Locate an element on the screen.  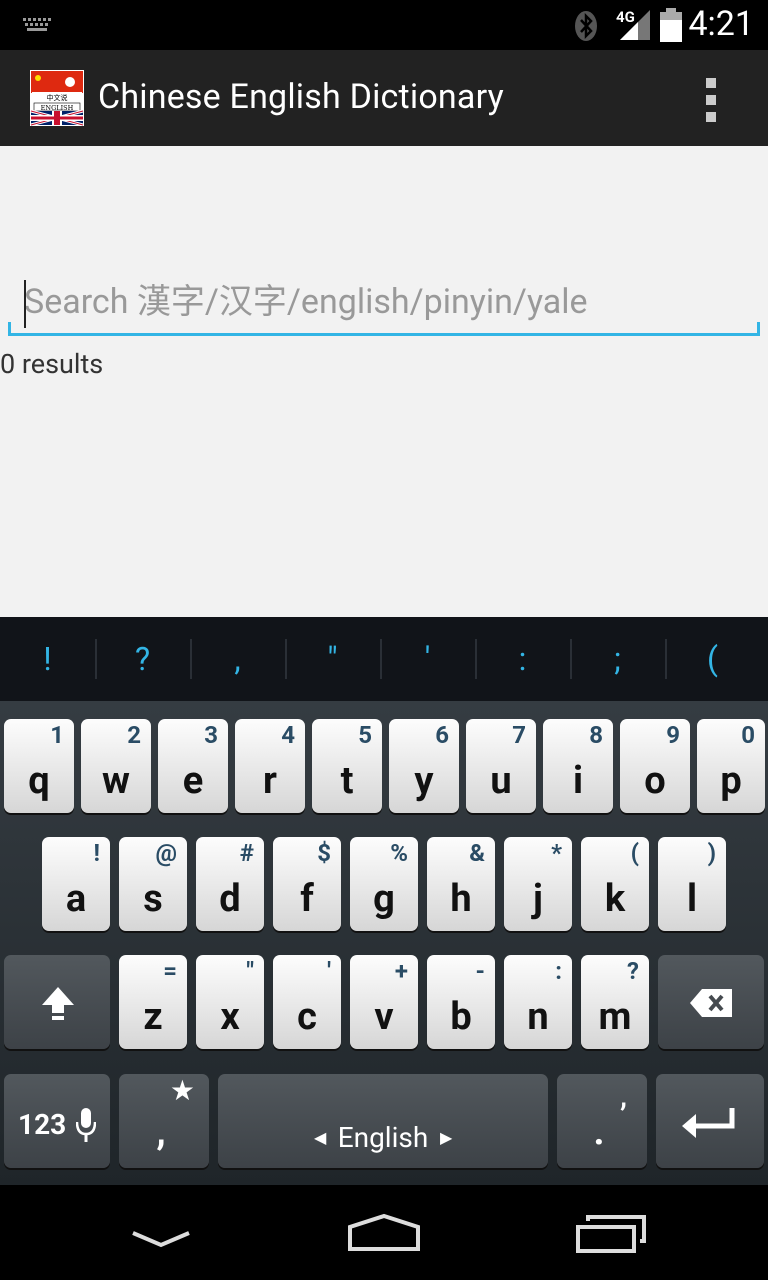
clock: 4:21 is located at coordinates (721, 24).